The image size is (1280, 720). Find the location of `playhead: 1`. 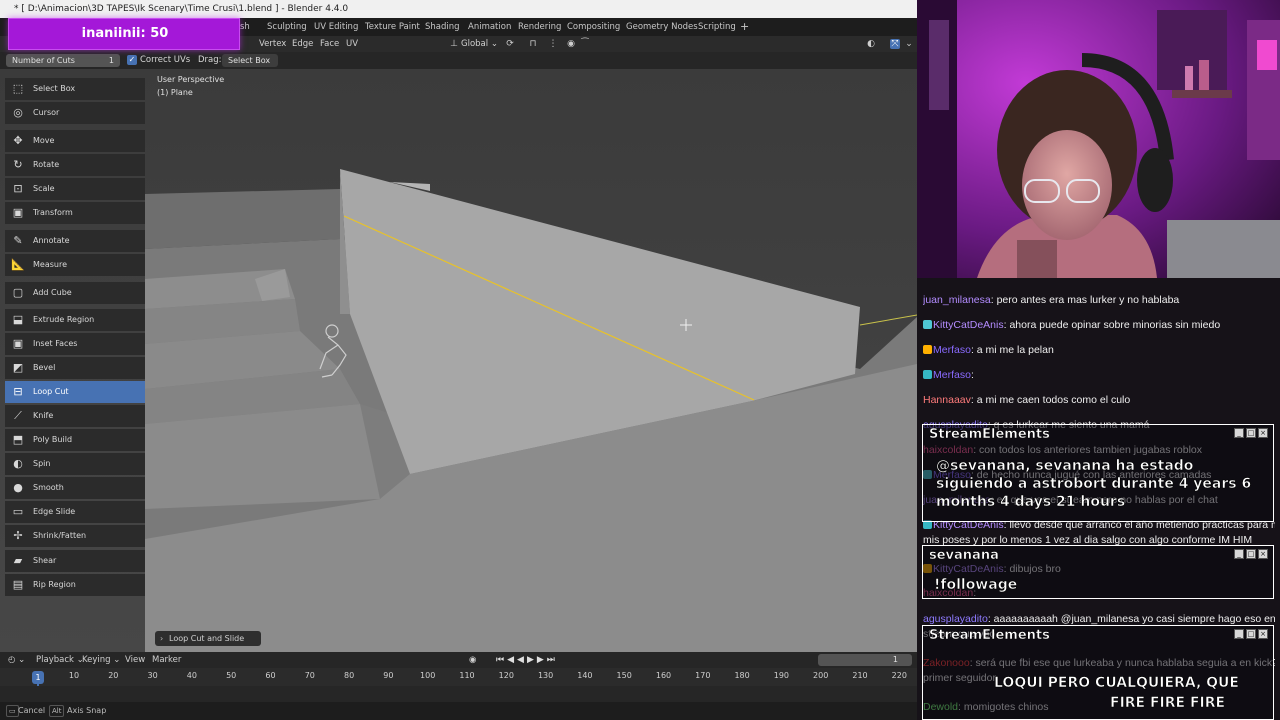

playhead: 1 is located at coordinates (38, 677).